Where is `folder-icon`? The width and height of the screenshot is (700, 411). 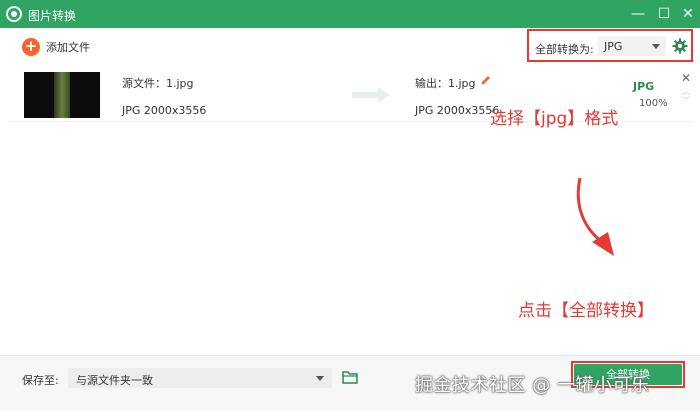
folder-icon is located at coordinates (350, 377).